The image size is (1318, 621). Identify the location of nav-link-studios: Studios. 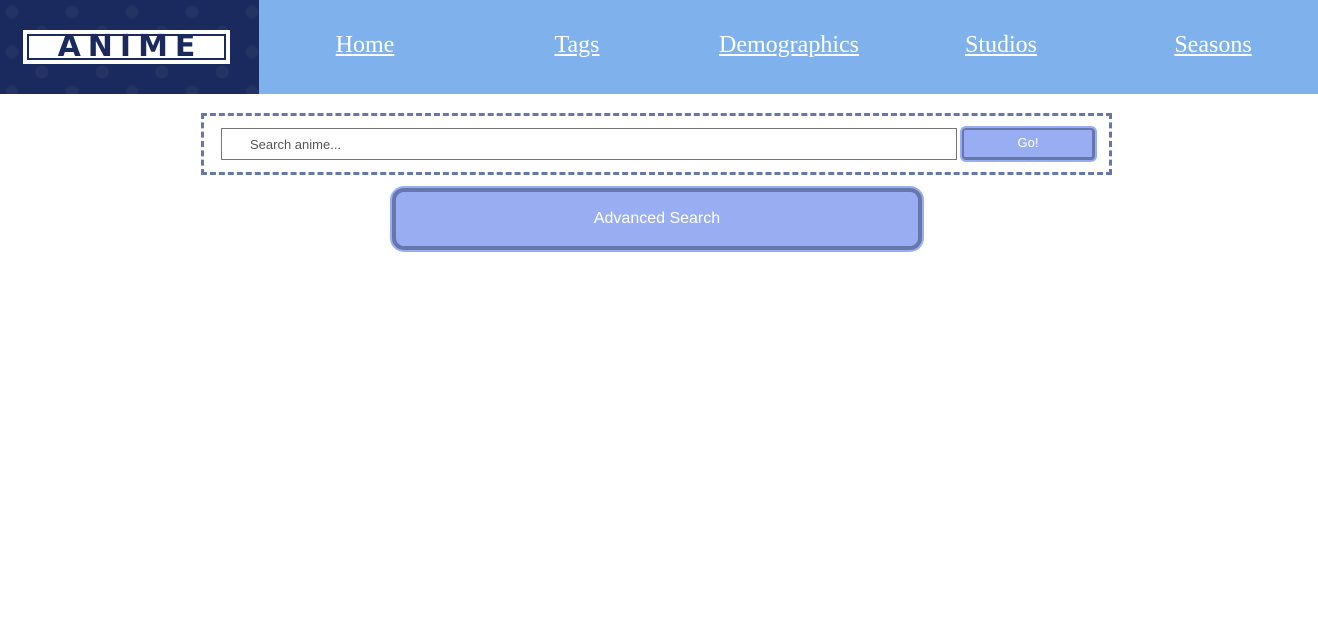
(1001, 45).